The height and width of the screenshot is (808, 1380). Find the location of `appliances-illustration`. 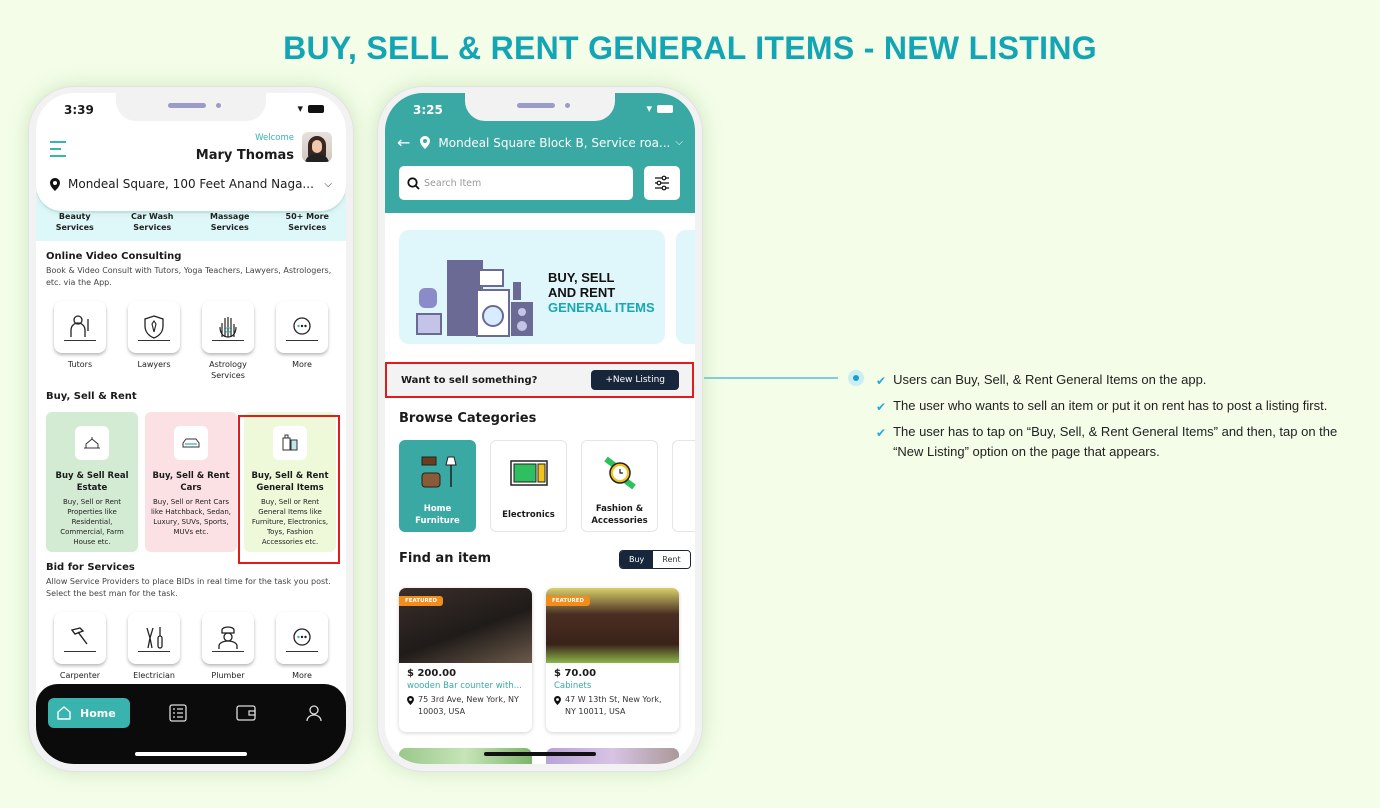

appliances-illustration is located at coordinates (474, 298).